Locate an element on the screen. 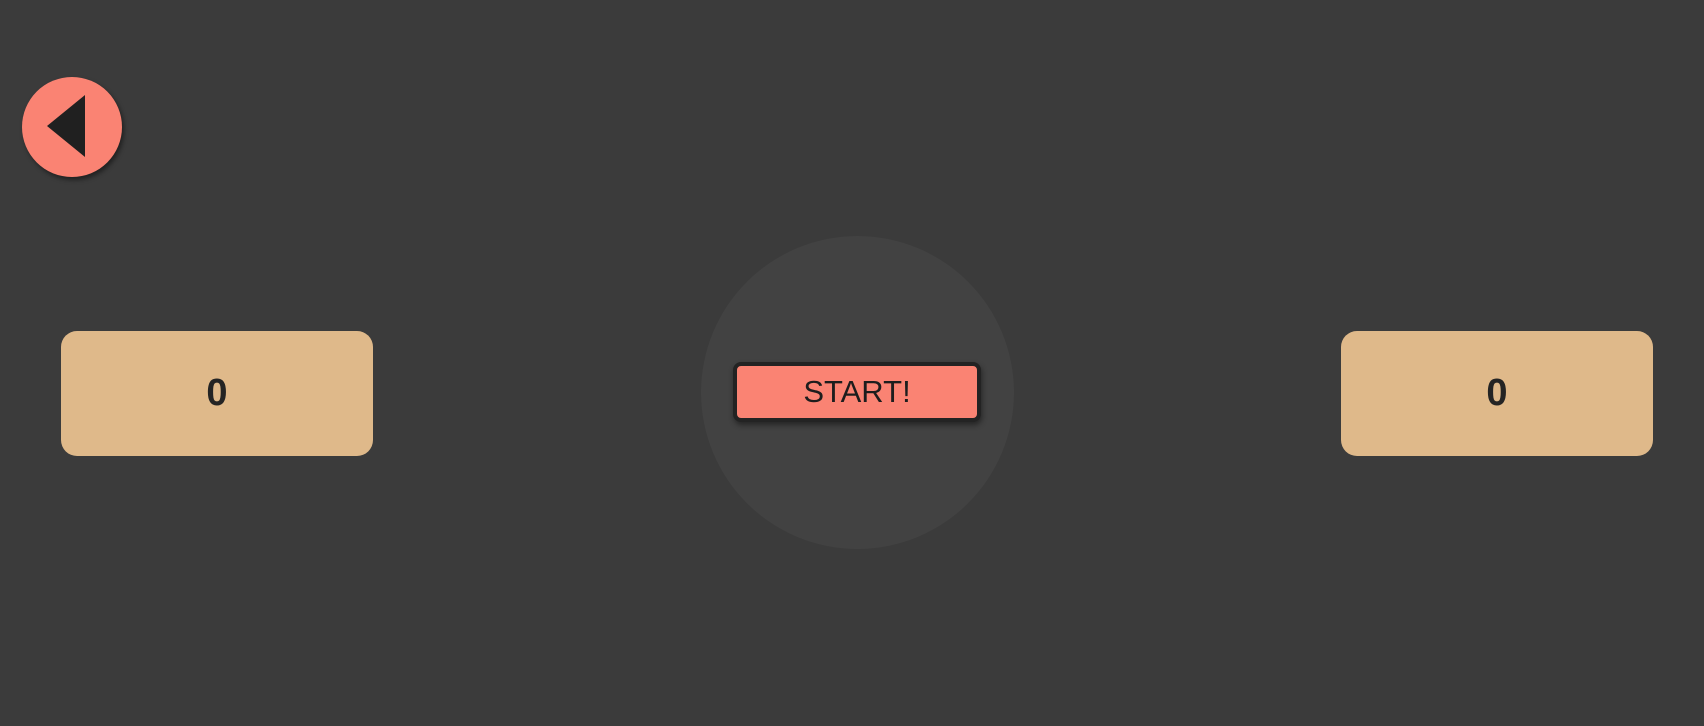 Image resolution: width=1704 pixels, height=726 pixels. right-score-box: 0 is located at coordinates (1497, 393).